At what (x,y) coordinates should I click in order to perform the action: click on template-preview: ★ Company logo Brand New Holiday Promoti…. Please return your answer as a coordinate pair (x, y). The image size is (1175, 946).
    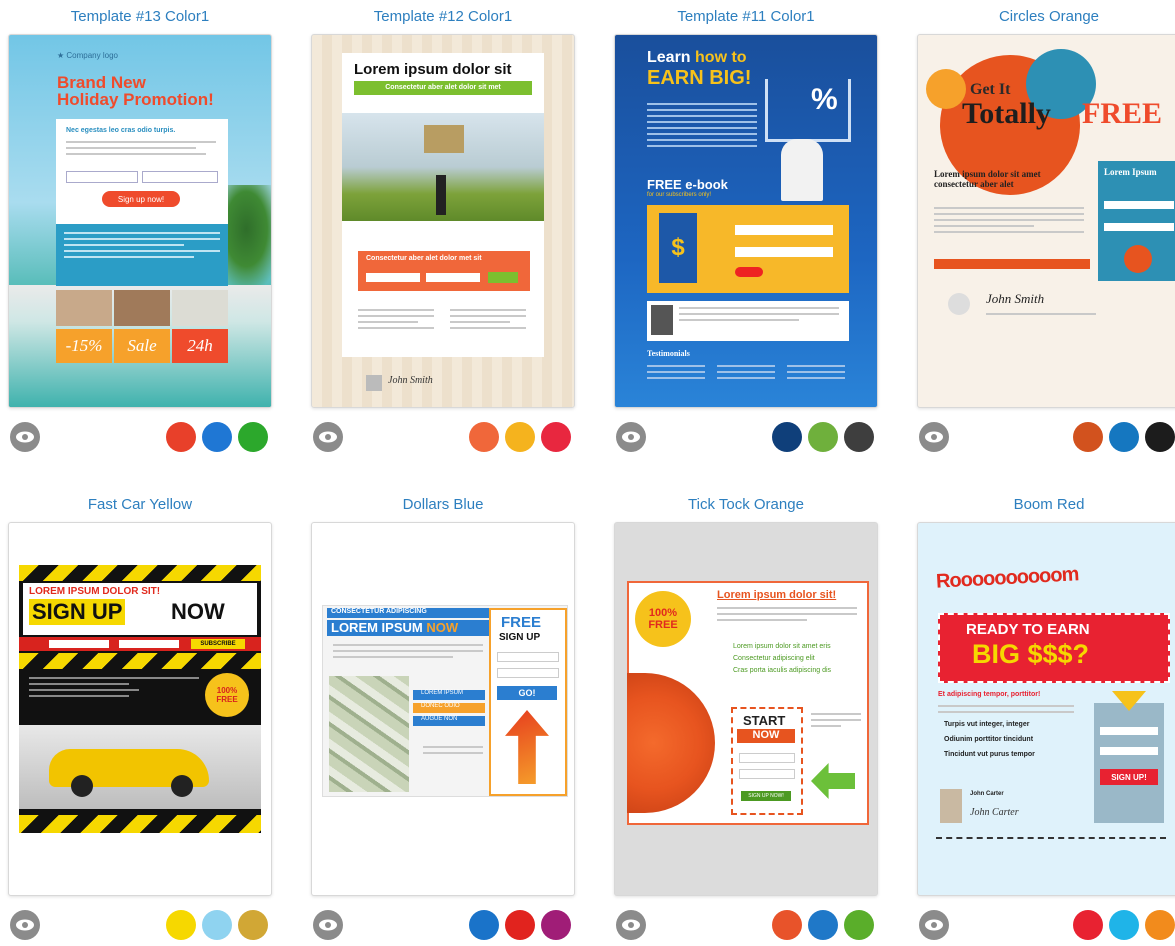
    Looking at the image, I should click on (140, 221).